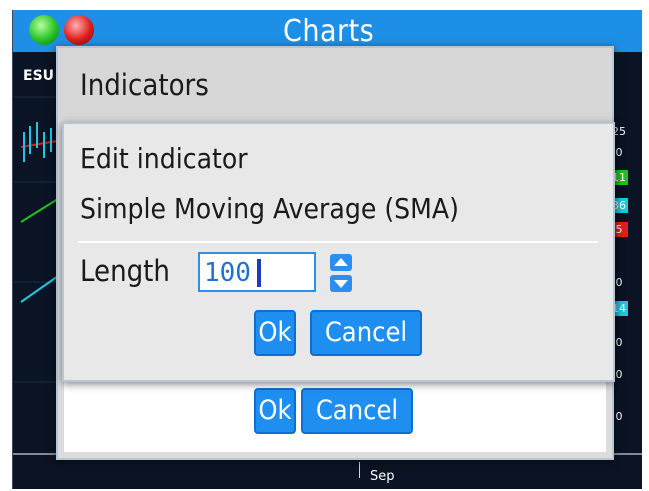 The height and width of the screenshot is (491, 649). What do you see at coordinates (275, 333) in the screenshot?
I see `edit-ok-button: Ok` at bounding box center [275, 333].